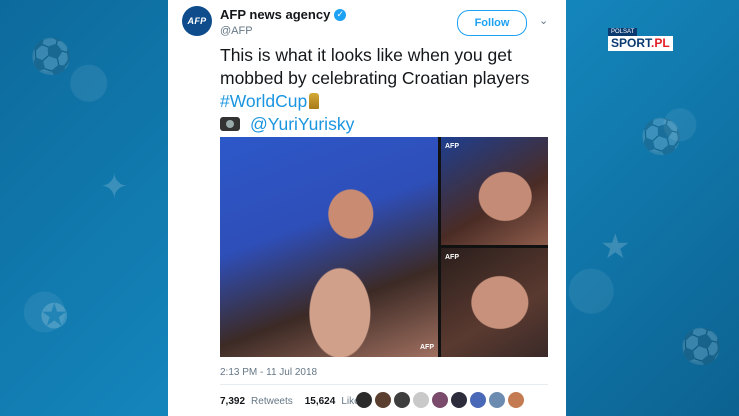 This screenshot has height=416, width=739. Describe the element at coordinates (623, 32) in the screenshot. I see `broadcaster-top: POLSAT` at that location.